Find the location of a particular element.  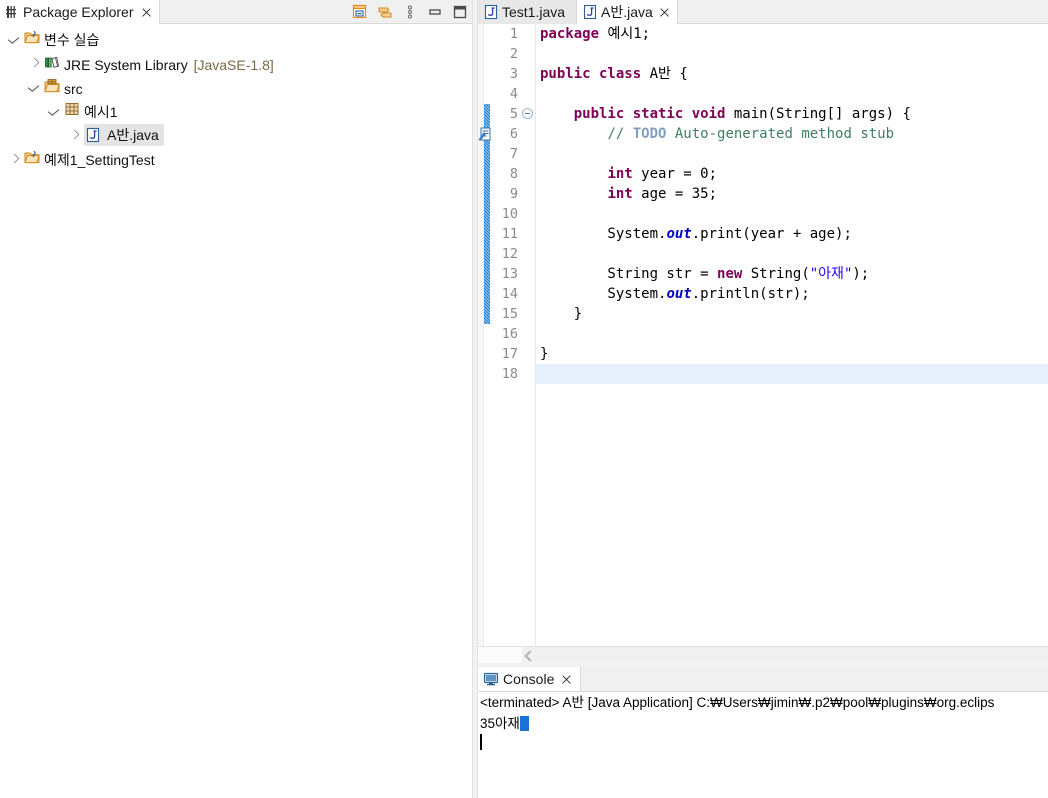

line-number: 12 is located at coordinates (509, 254).